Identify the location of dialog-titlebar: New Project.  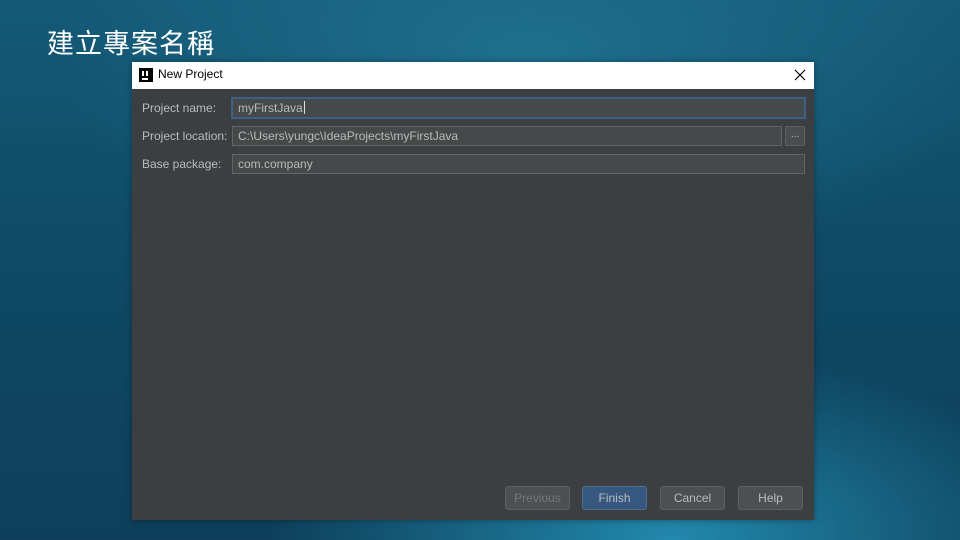
(473, 75).